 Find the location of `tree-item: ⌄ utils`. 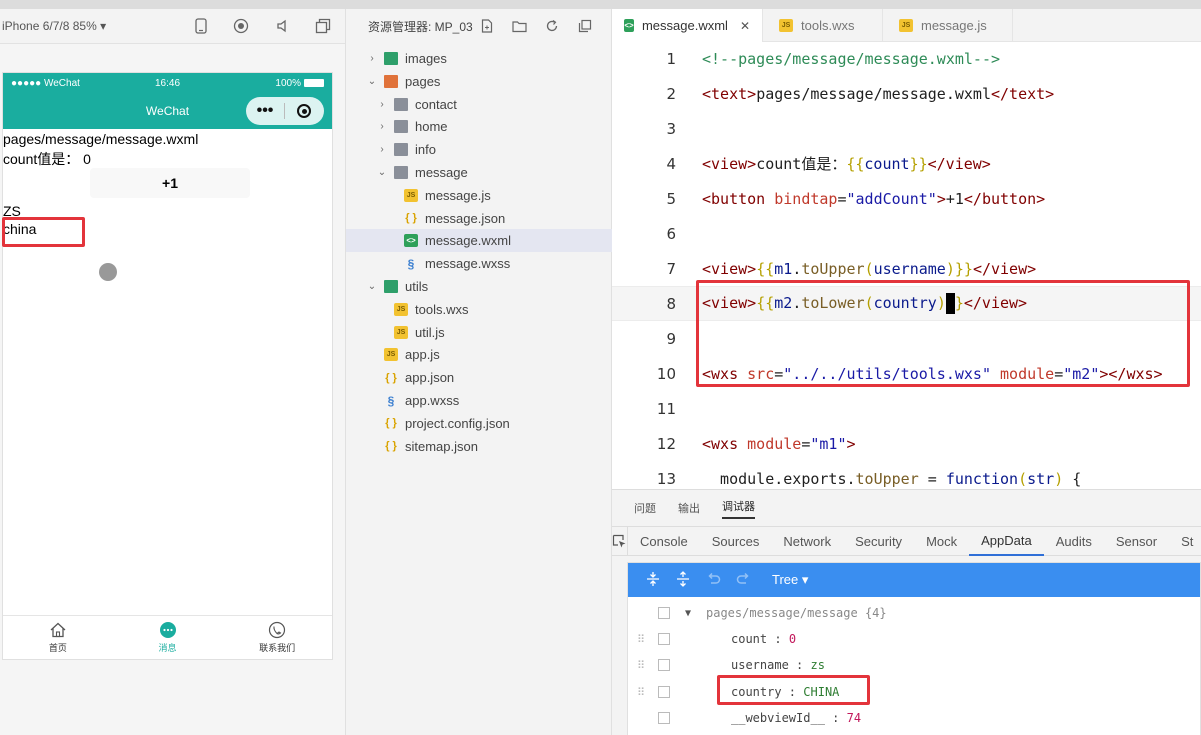

tree-item: ⌄ utils is located at coordinates (479, 286).